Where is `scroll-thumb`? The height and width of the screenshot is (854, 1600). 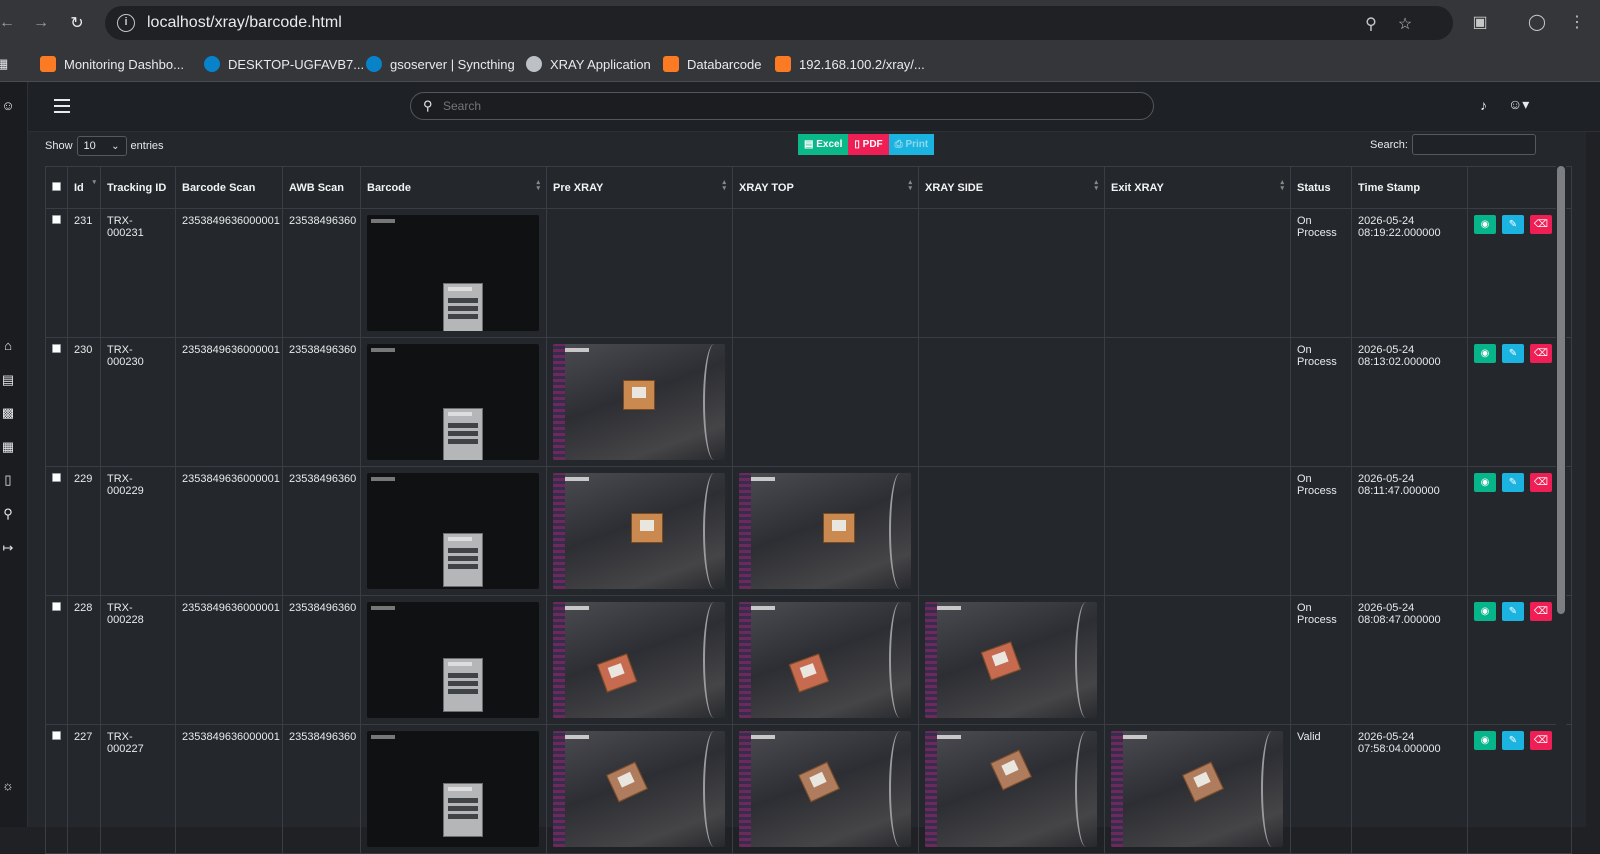 scroll-thumb is located at coordinates (1561, 390).